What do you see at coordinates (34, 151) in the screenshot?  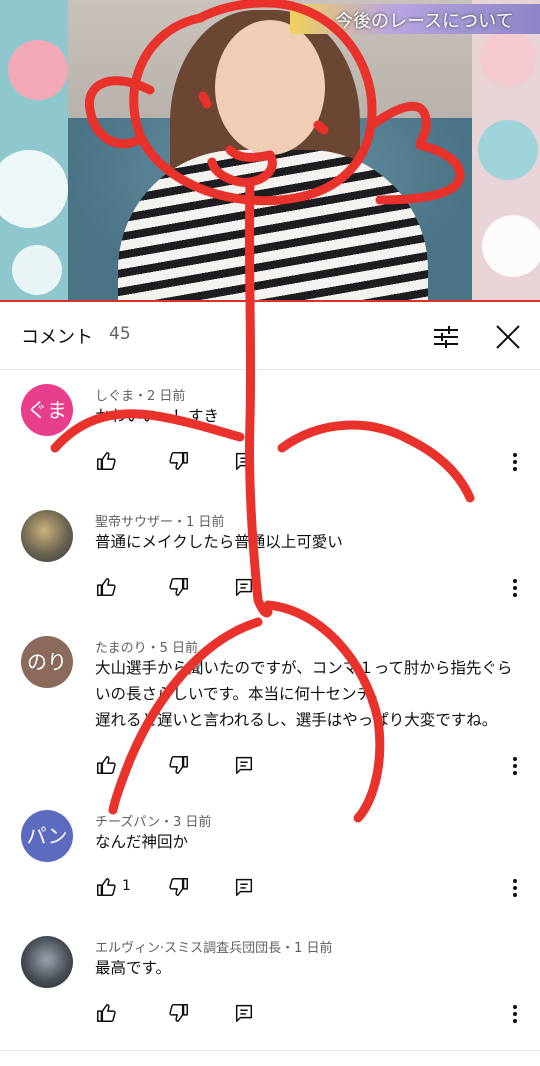 I see `video-left-floral-panel` at bounding box center [34, 151].